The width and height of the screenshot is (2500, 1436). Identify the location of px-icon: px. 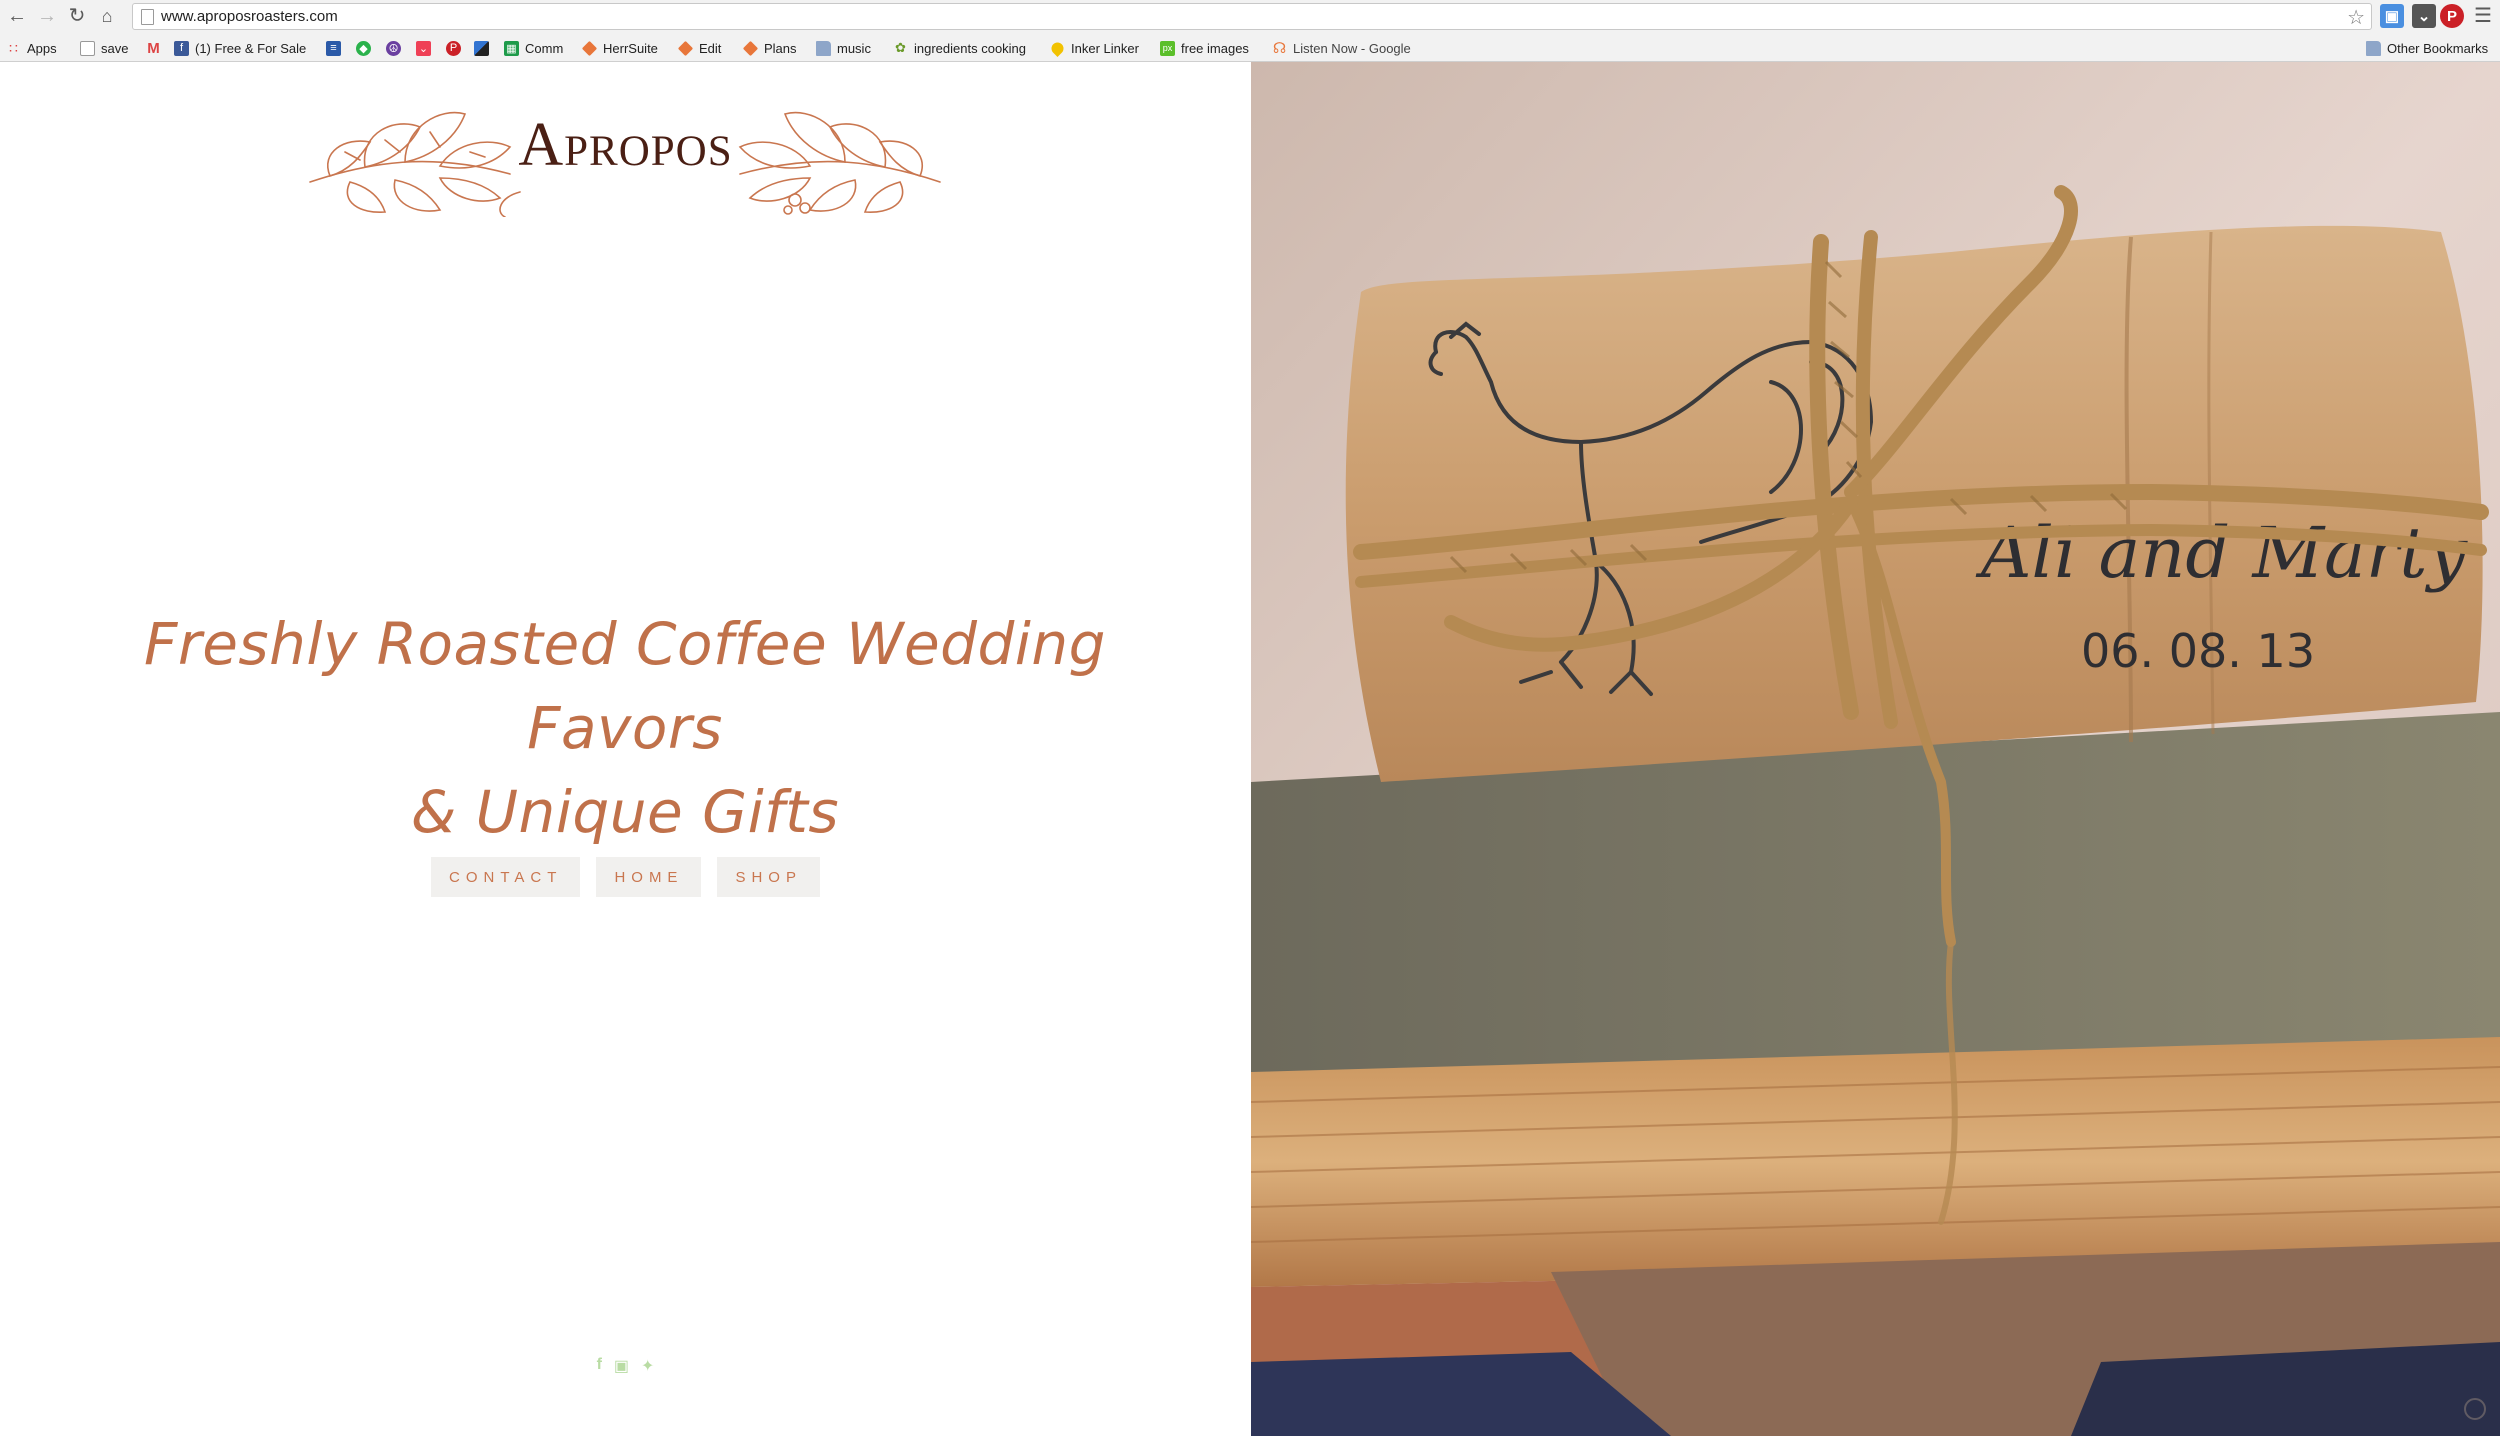
(1167, 48).